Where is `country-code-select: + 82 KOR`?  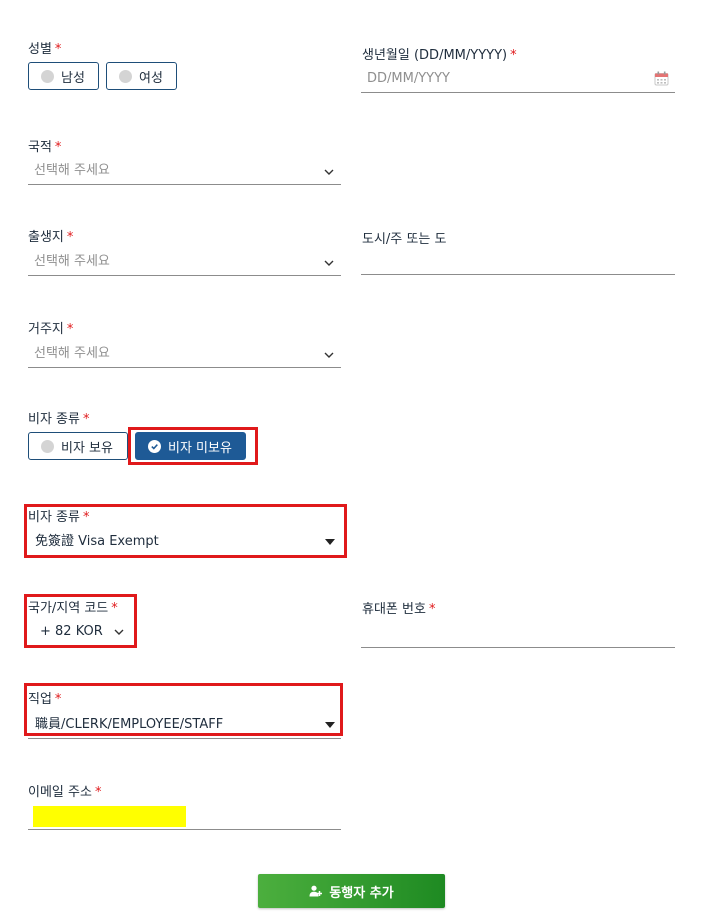
country-code-select: + 82 KOR is located at coordinates (80, 631).